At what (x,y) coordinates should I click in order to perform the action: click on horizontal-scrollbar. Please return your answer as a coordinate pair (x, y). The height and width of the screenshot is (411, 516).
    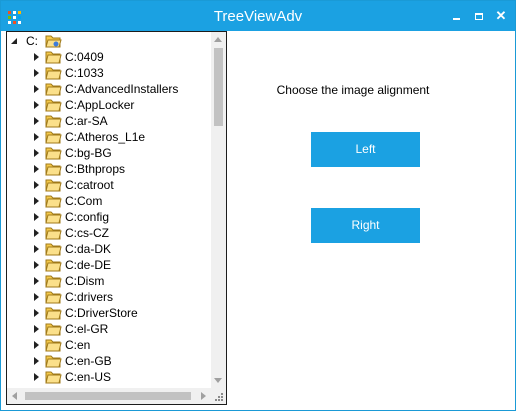
    Looking at the image, I should click on (109, 396).